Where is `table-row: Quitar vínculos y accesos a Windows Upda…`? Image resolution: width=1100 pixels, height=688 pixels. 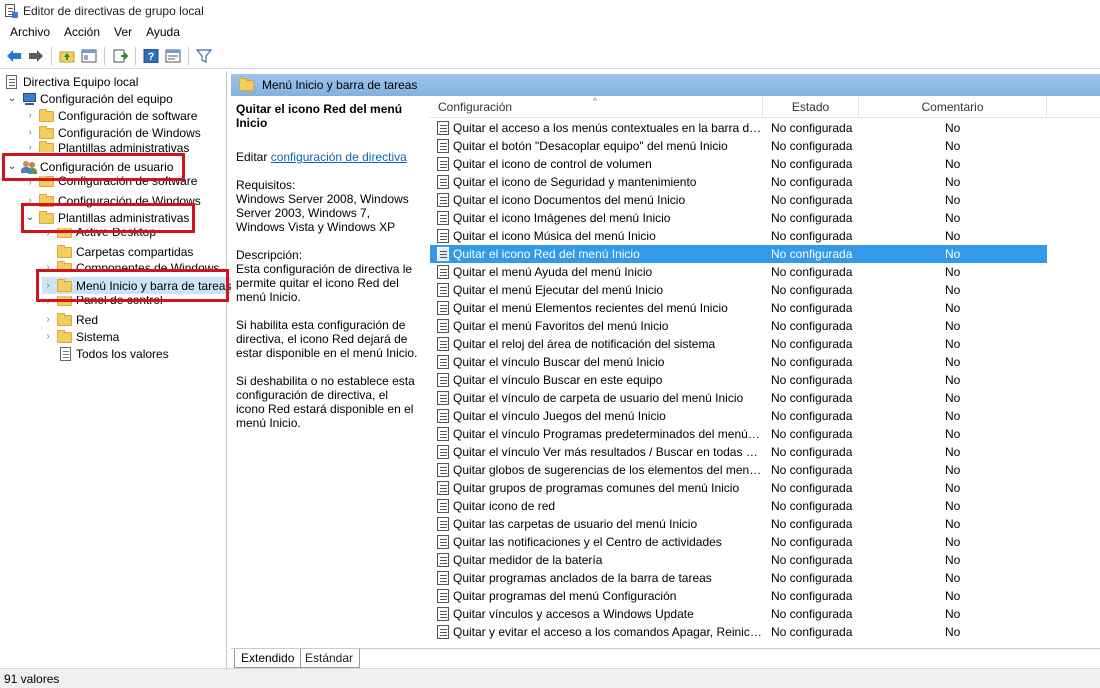
table-row: Quitar vínculos y accesos a Windows Upda… is located at coordinates (738, 614).